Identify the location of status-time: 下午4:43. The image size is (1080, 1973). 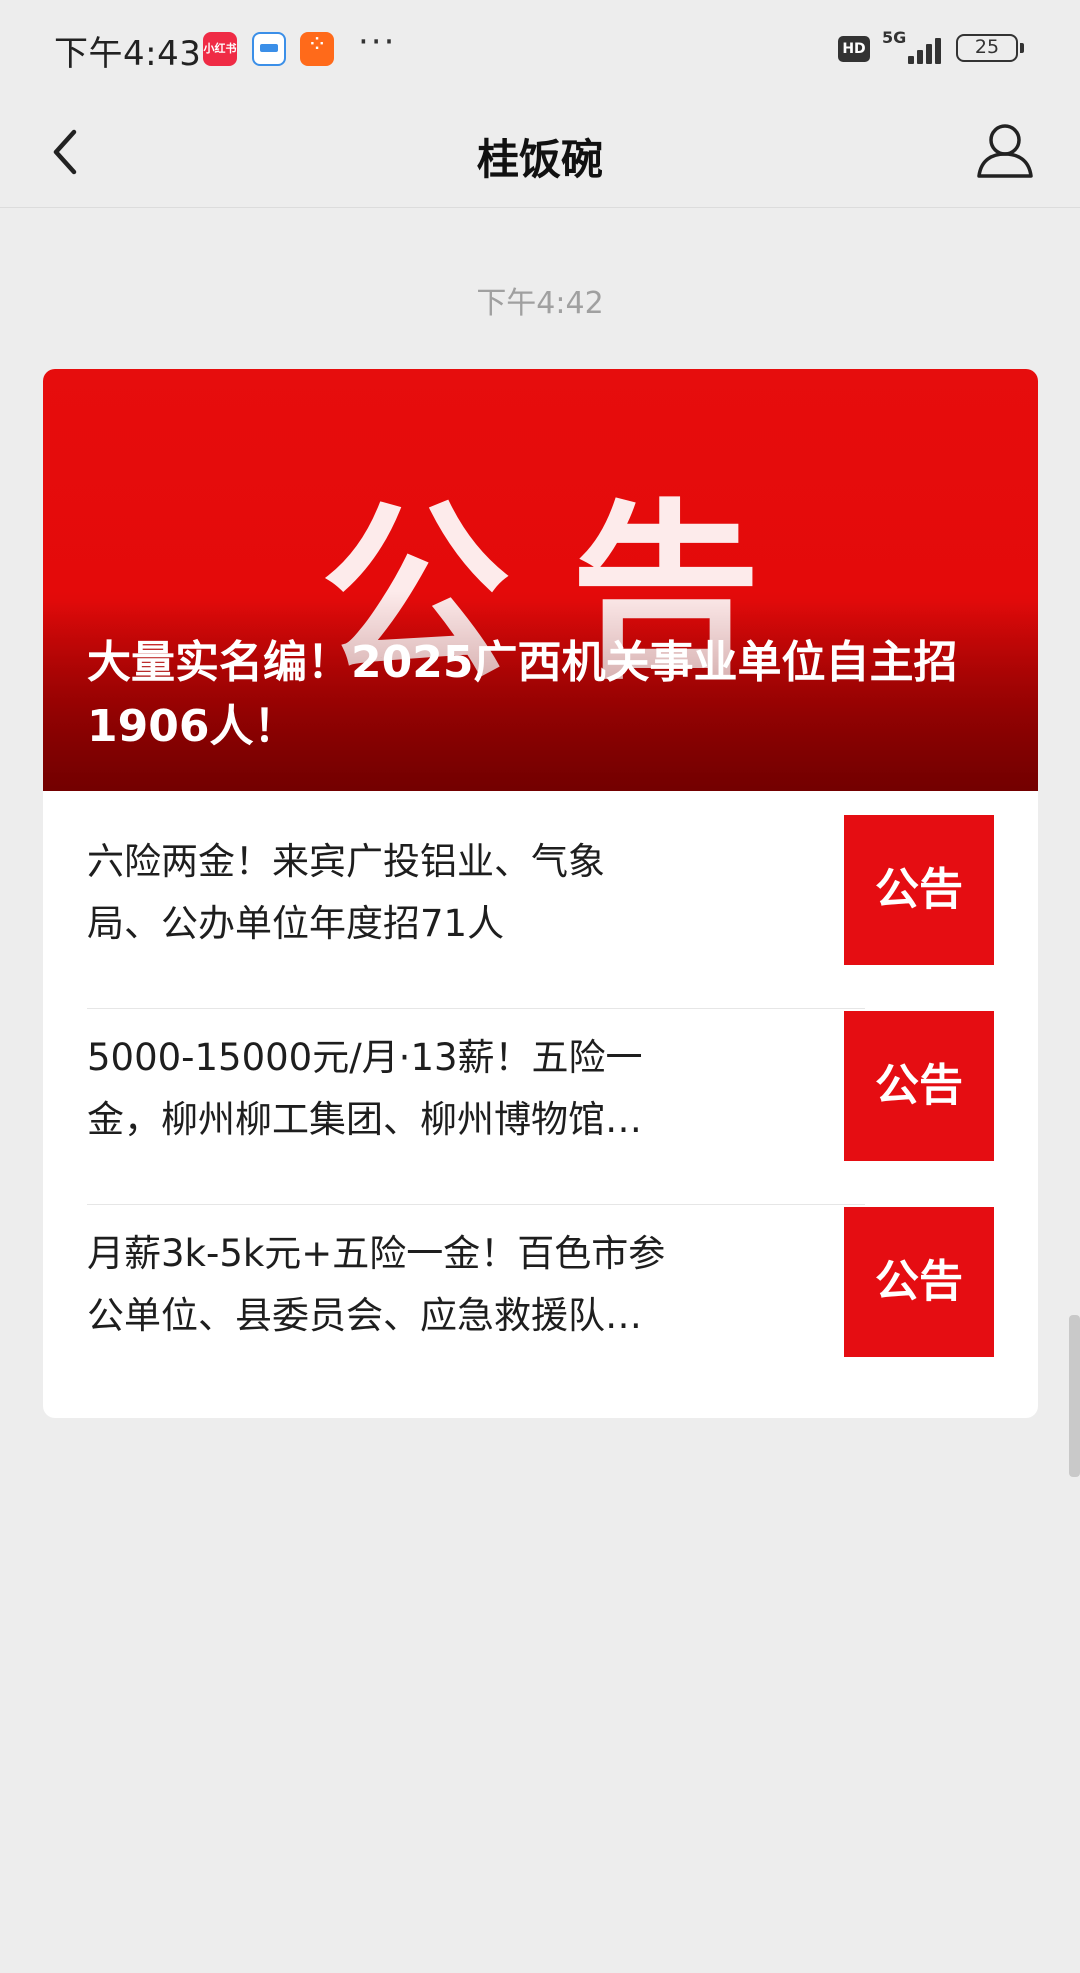
(128, 54).